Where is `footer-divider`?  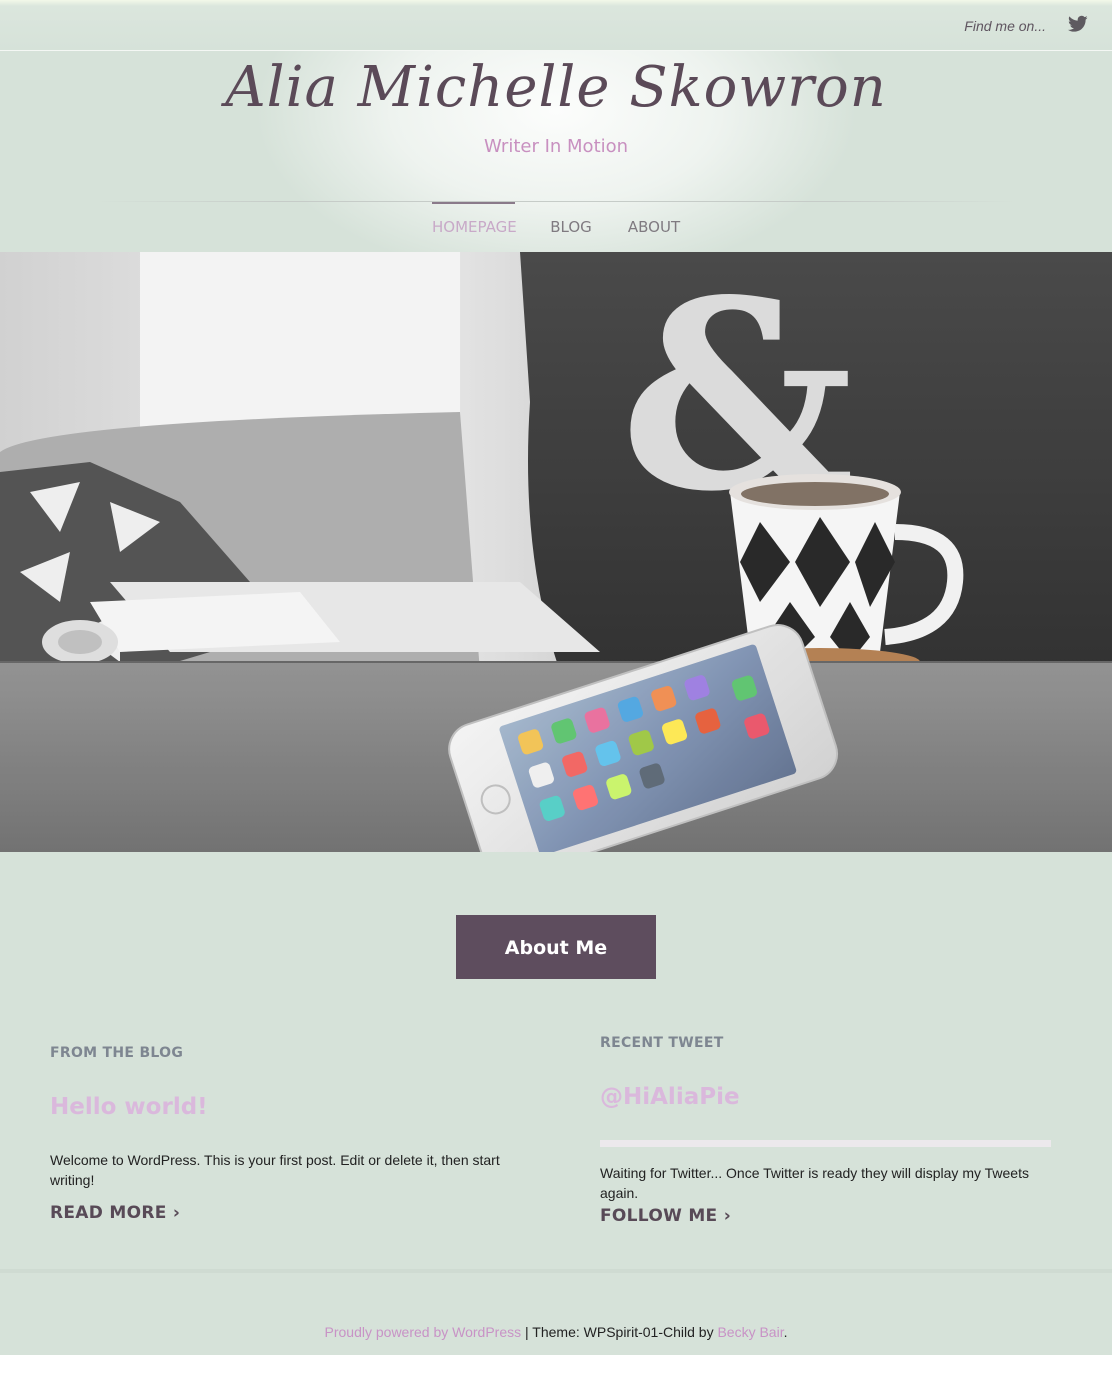 footer-divider is located at coordinates (556, 1271).